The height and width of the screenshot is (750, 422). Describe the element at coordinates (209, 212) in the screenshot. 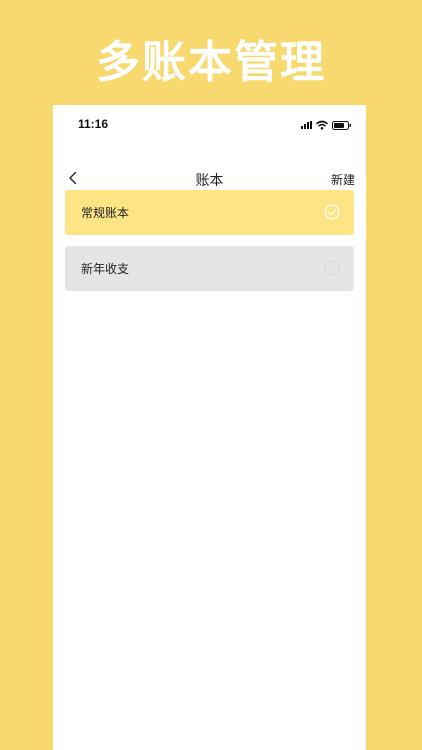

I see `book-item-regular: 常规账本` at that location.